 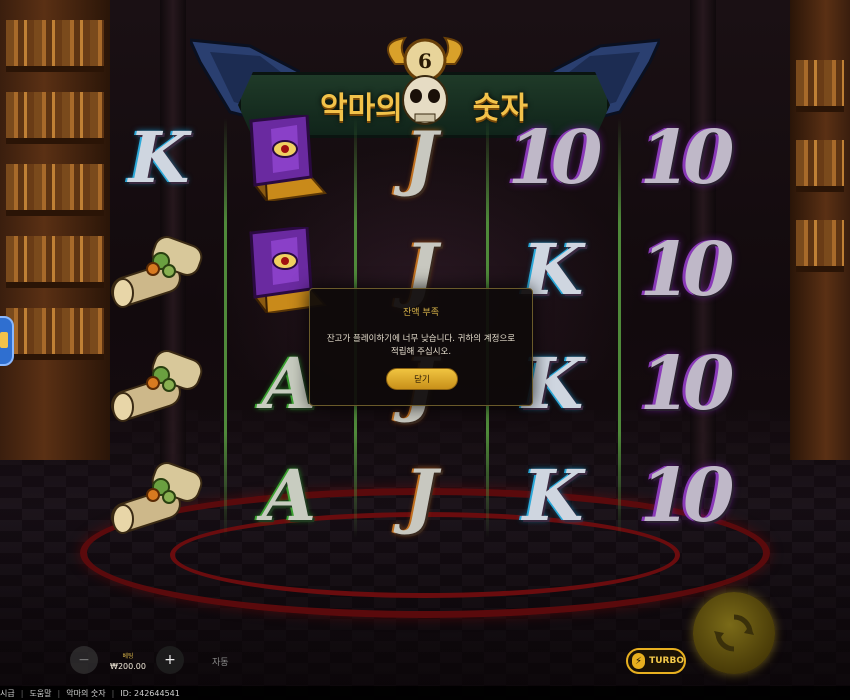 What do you see at coordinates (425, 61) in the screenshot?
I see `skull-number: 6` at bounding box center [425, 61].